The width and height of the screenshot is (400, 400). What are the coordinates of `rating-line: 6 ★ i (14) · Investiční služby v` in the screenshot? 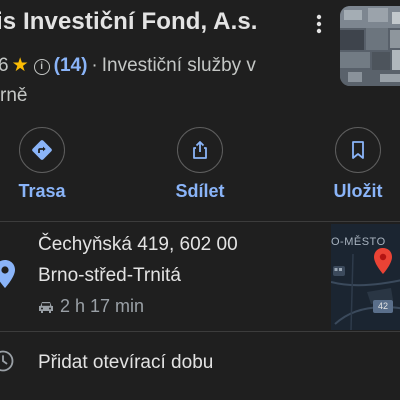 It's located at (128, 65).